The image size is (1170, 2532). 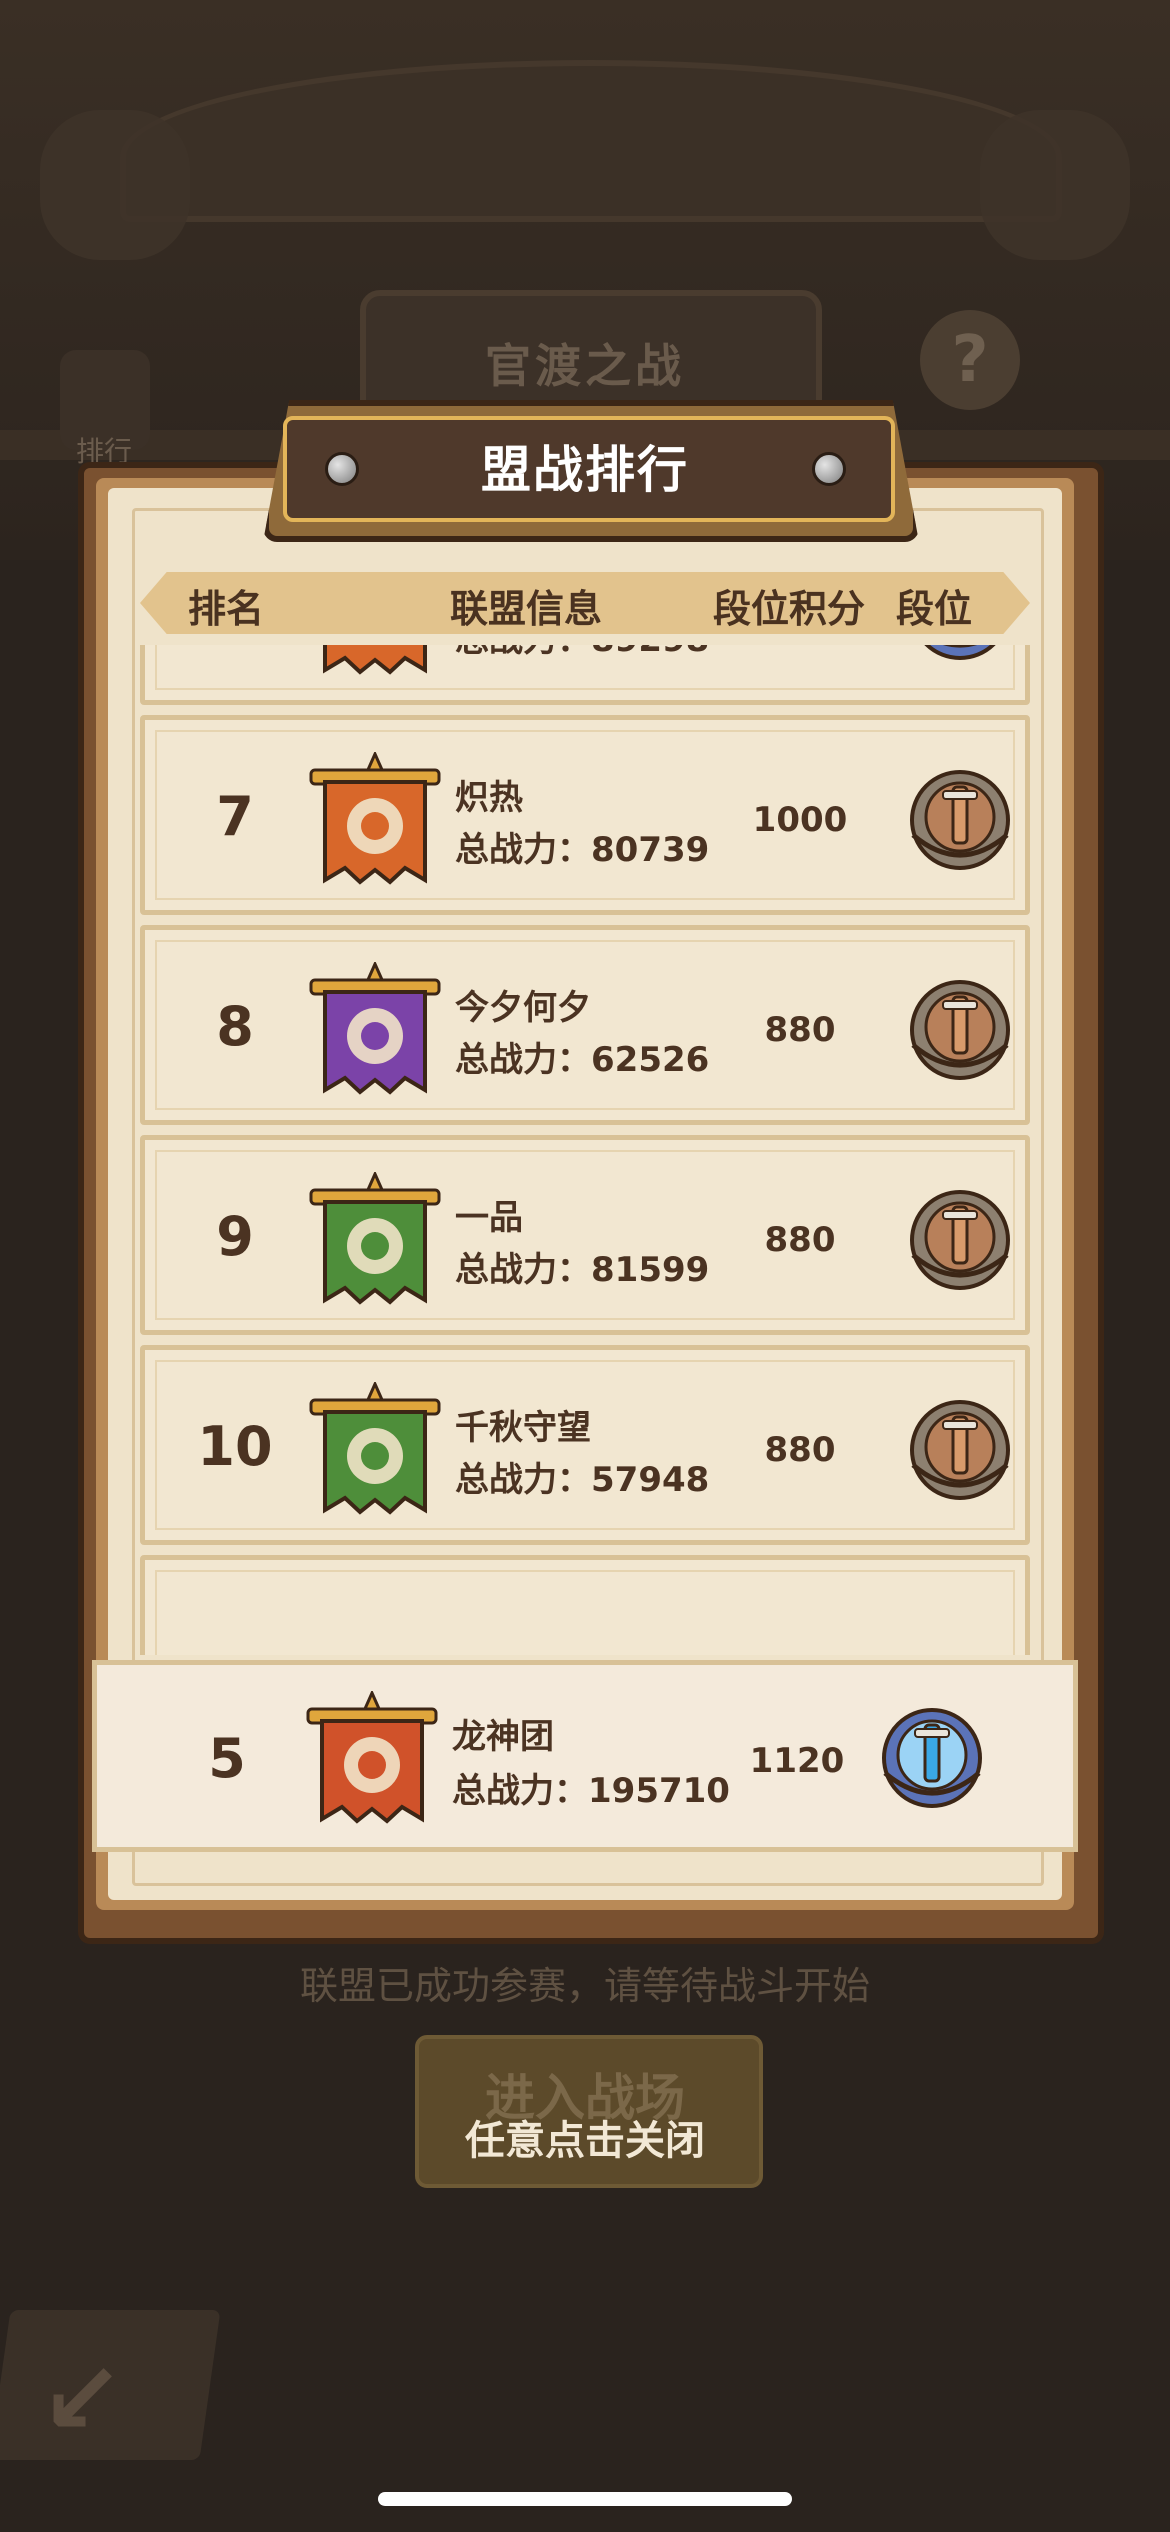 What do you see at coordinates (800, 820) in the screenshot?
I see `tier-score: 1000` at bounding box center [800, 820].